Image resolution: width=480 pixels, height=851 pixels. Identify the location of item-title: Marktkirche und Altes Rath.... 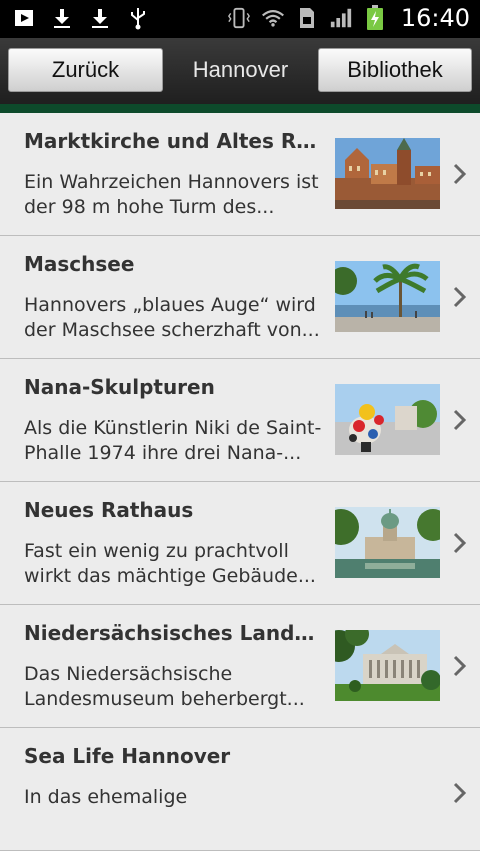
(174, 141).